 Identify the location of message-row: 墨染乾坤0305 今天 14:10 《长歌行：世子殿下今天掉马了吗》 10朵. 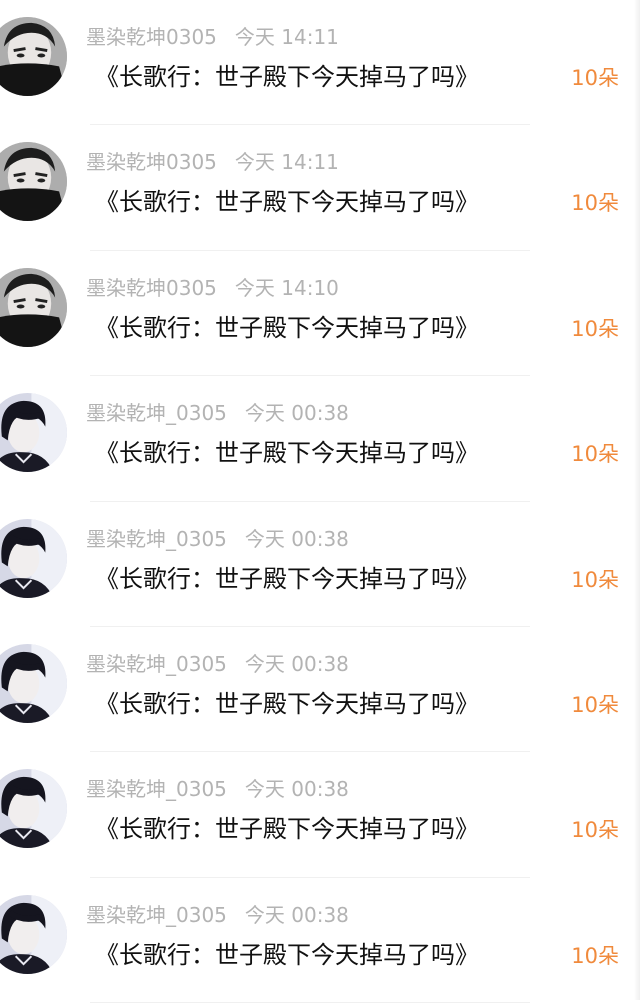
(320, 314).